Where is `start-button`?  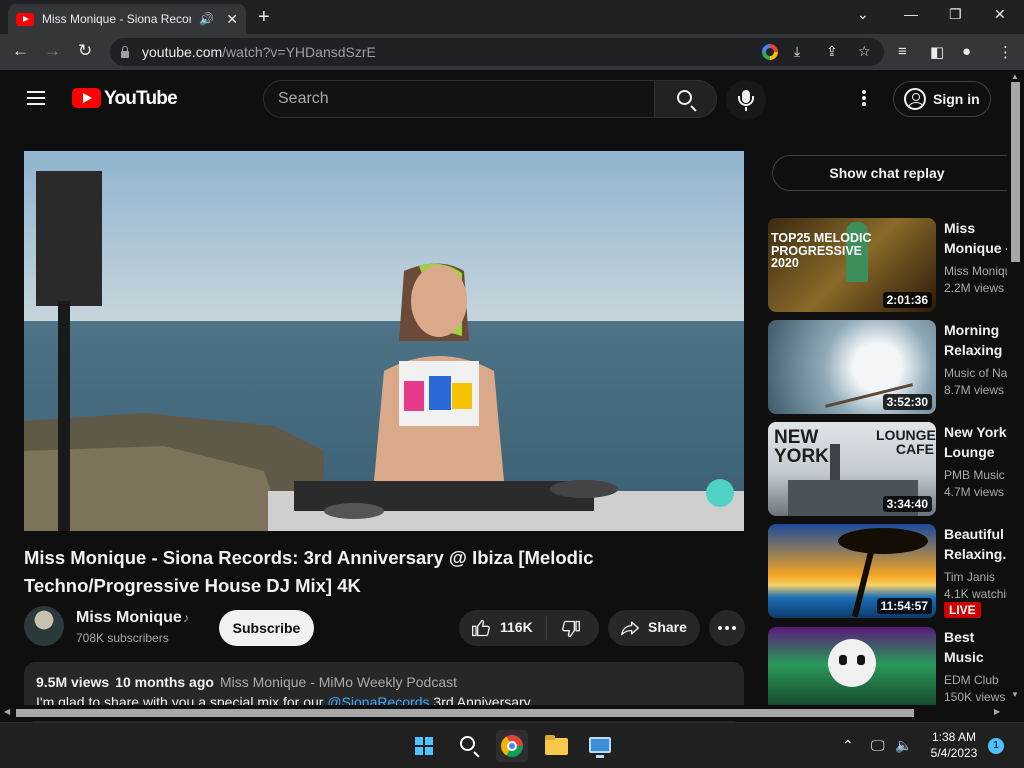 start-button is located at coordinates (424, 746).